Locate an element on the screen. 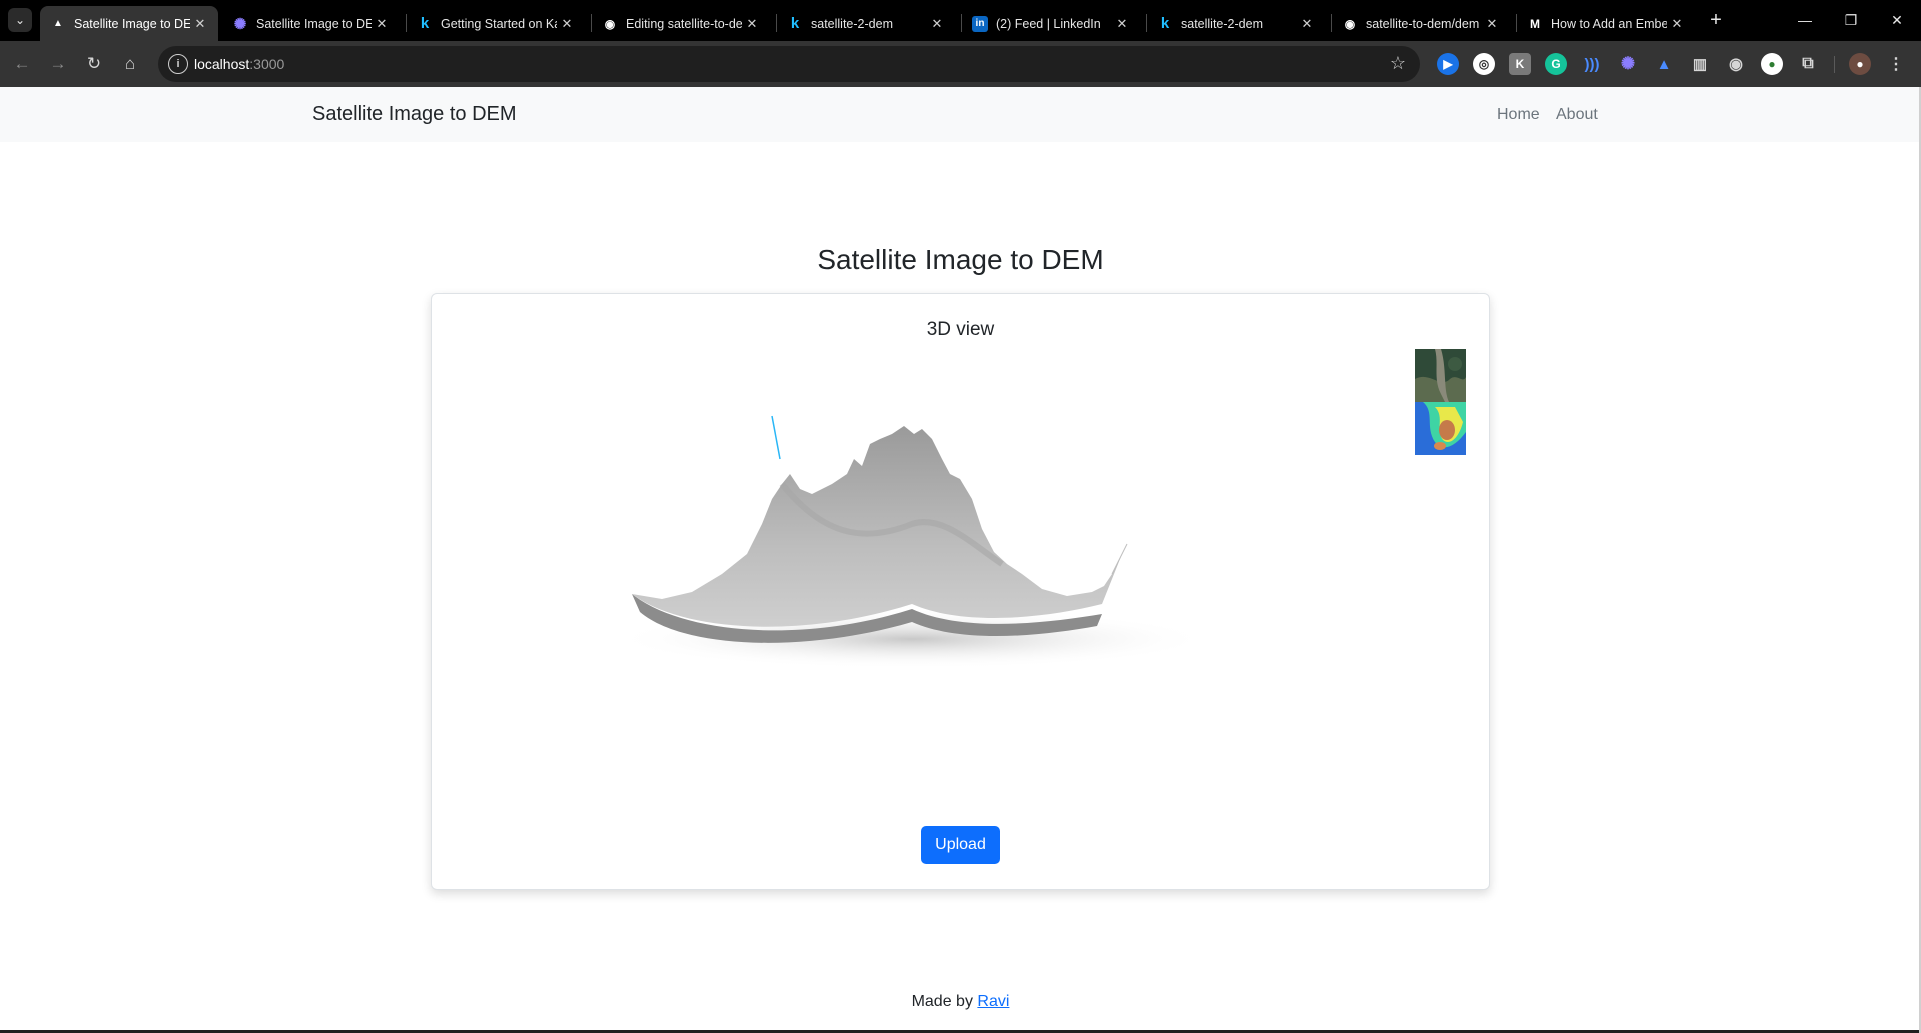 The height and width of the screenshot is (1033, 1921). minimize-icon: — is located at coordinates (1805, 20).